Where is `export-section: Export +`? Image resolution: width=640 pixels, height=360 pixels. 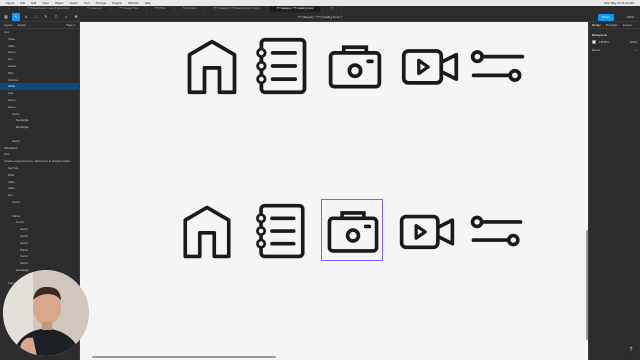
export-section: Export + is located at coordinates (614, 49).